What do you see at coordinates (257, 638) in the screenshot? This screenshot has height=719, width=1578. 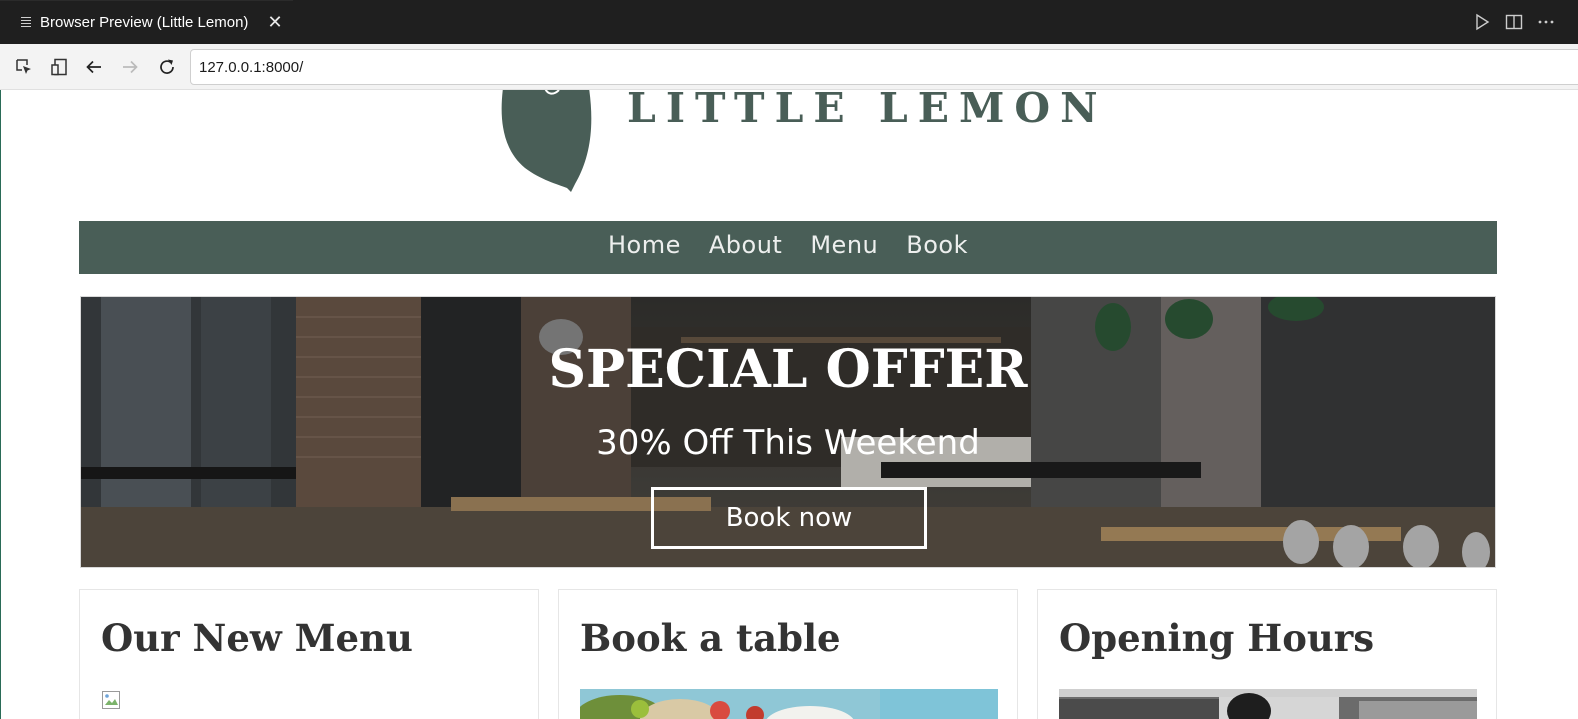 I see `card-title: Our New Menu` at bounding box center [257, 638].